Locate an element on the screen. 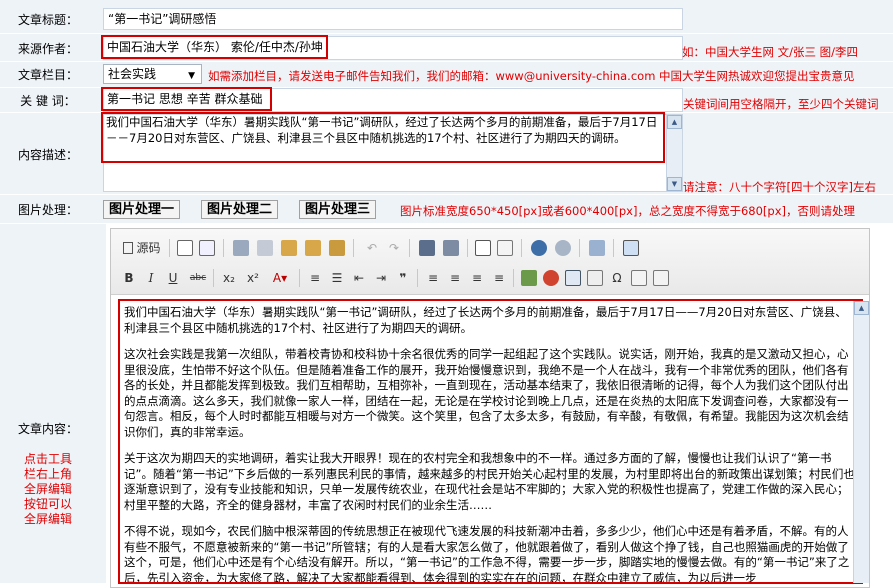 The image size is (893, 588). editor-scrollbar: ▲ is located at coordinates (861, 442).